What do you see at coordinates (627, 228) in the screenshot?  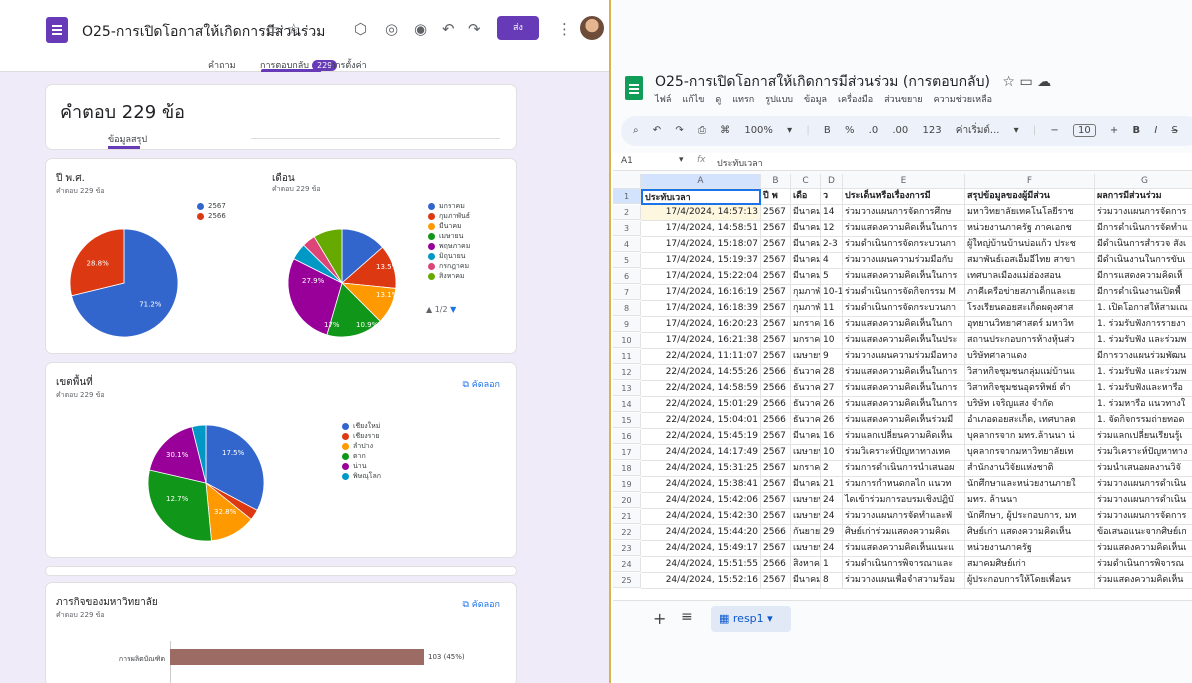 I see `row-header: 3` at bounding box center [627, 228].